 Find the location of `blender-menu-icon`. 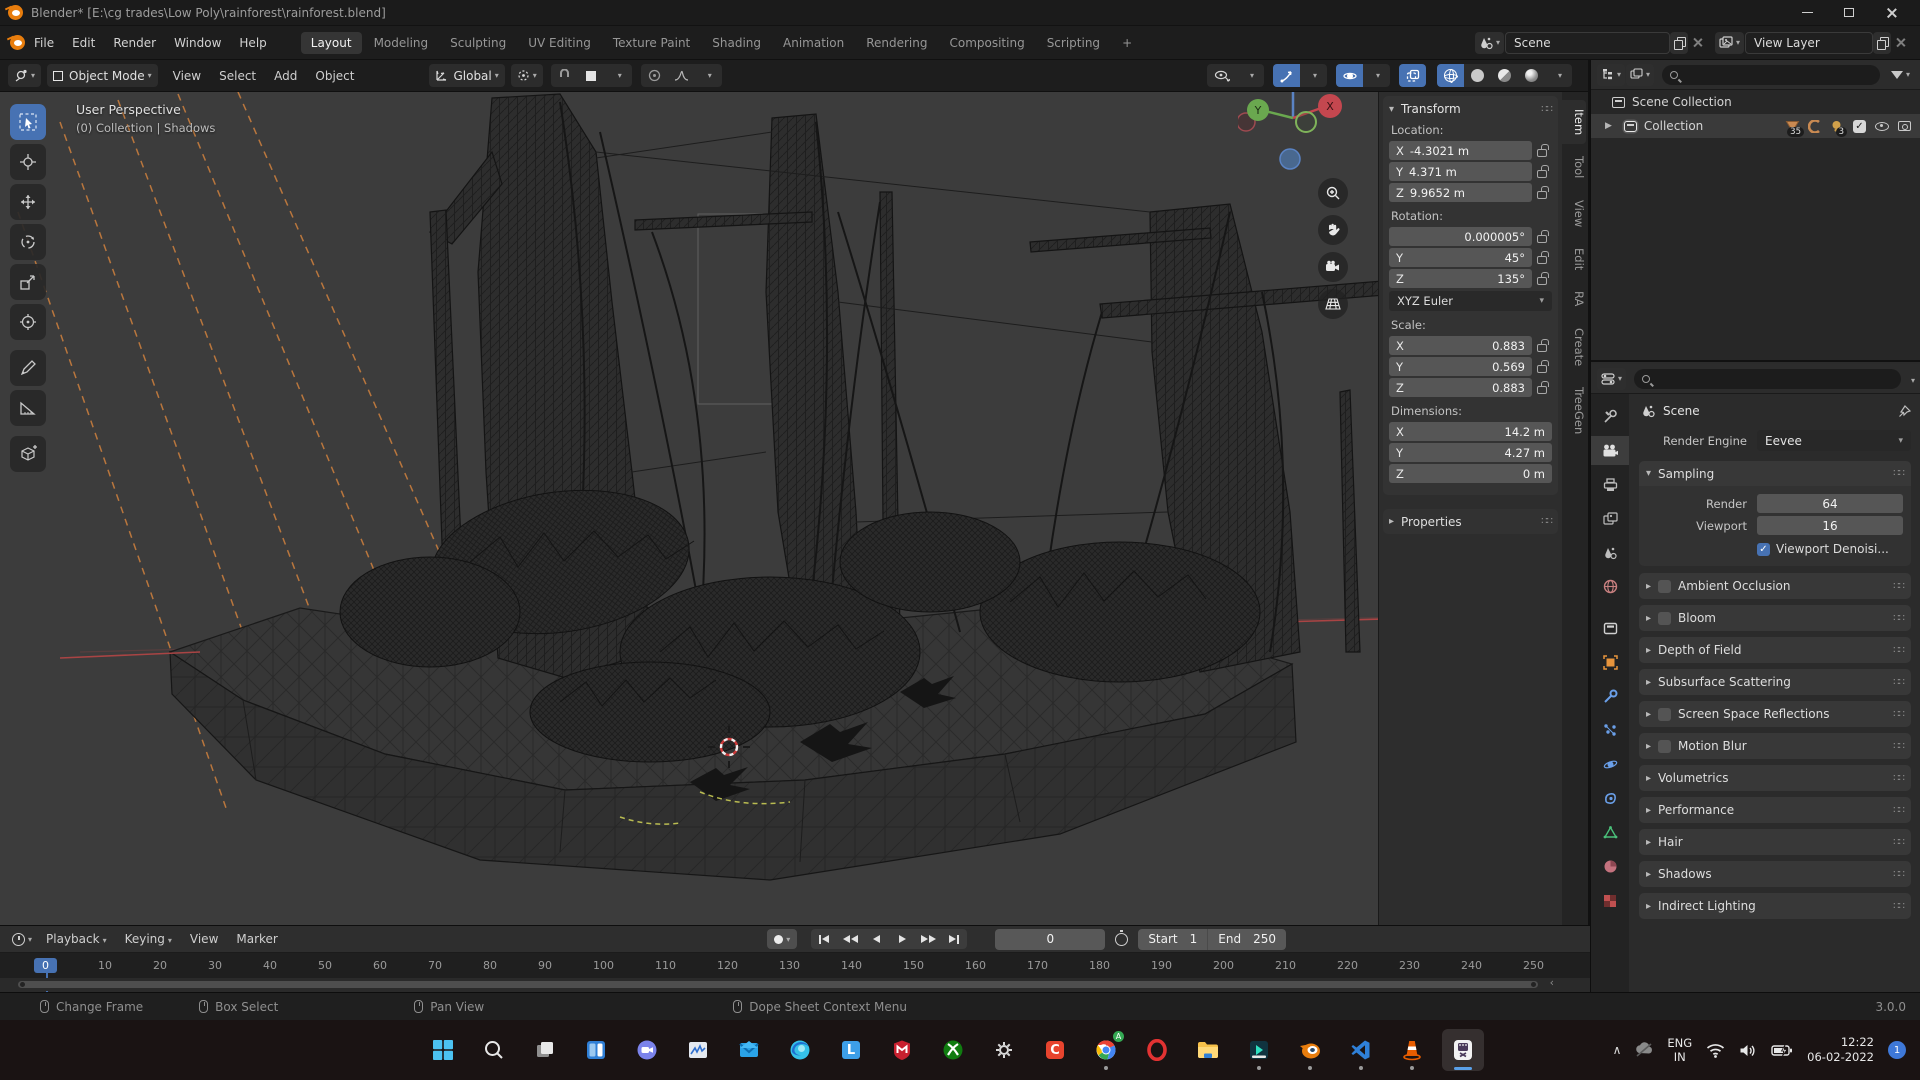

blender-menu-icon is located at coordinates (17, 42).